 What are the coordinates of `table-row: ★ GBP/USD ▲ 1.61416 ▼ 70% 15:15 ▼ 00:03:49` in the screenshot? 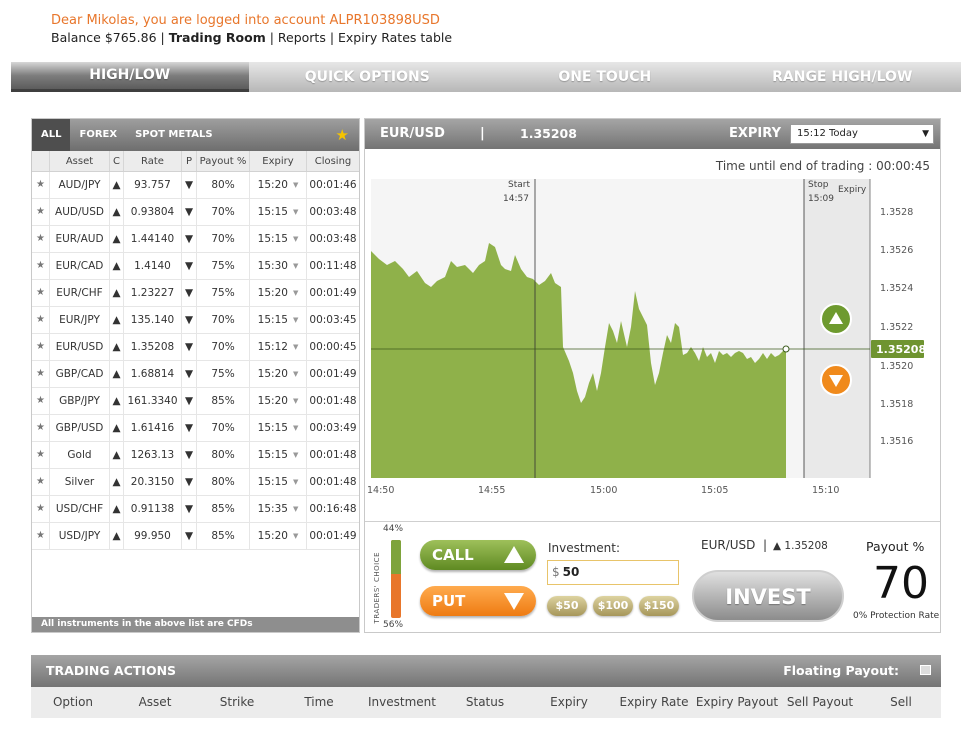 It's located at (195, 428).